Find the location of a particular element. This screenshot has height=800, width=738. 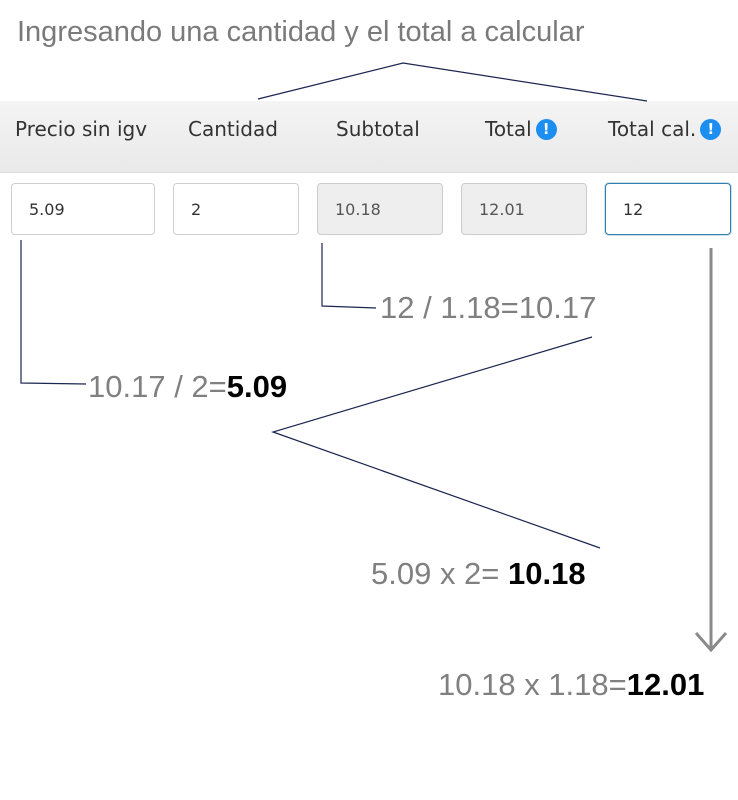

subtotal-connector-line is located at coordinates (349, 276).